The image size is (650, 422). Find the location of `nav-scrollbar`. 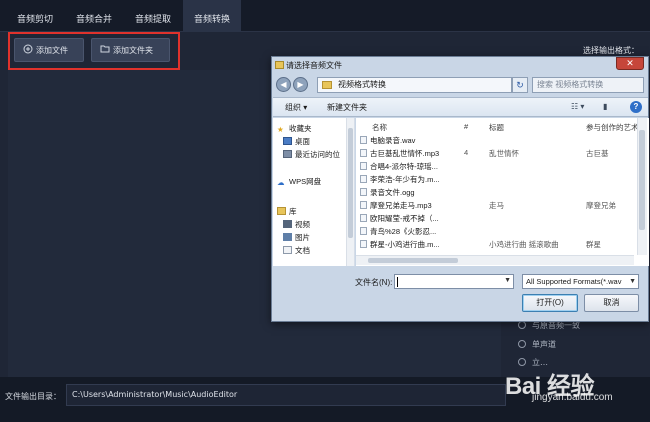

nav-scrollbar is located at coordinates (350, 192).